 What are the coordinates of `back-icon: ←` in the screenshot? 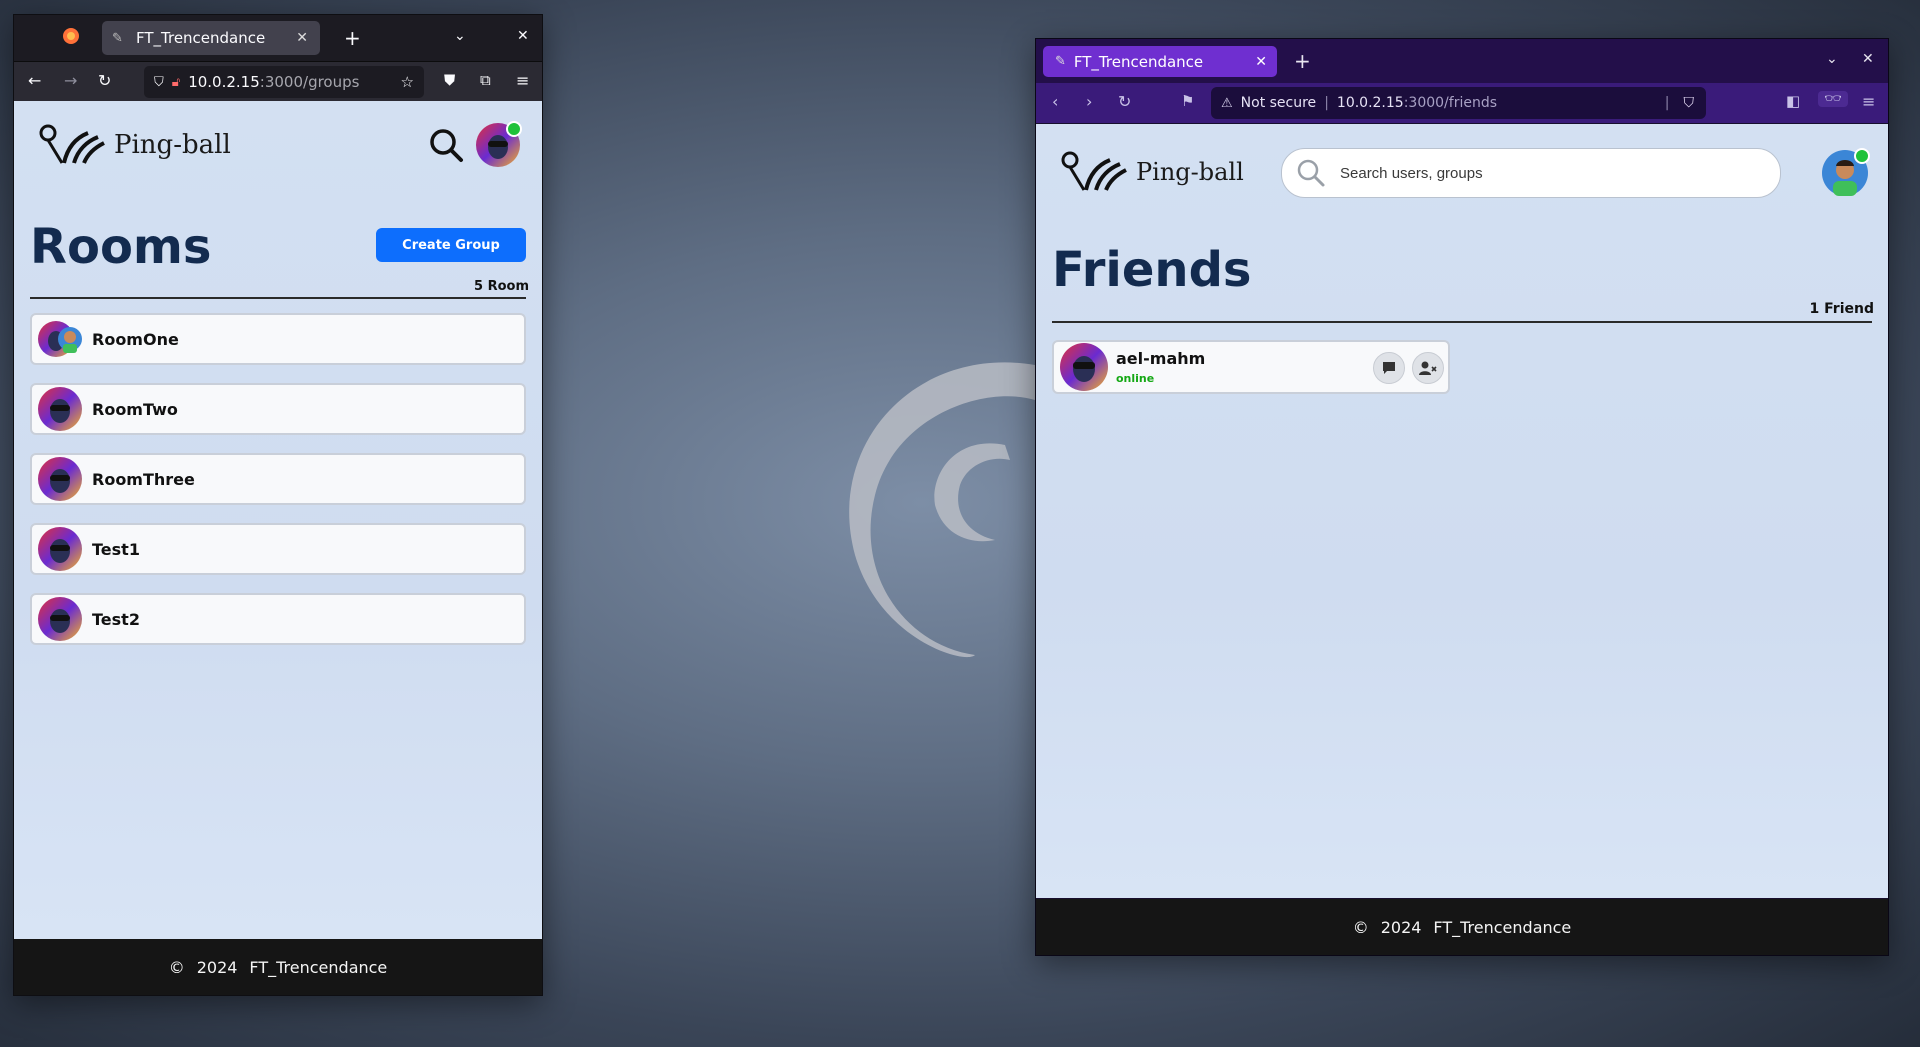 It's located at (34, 80).